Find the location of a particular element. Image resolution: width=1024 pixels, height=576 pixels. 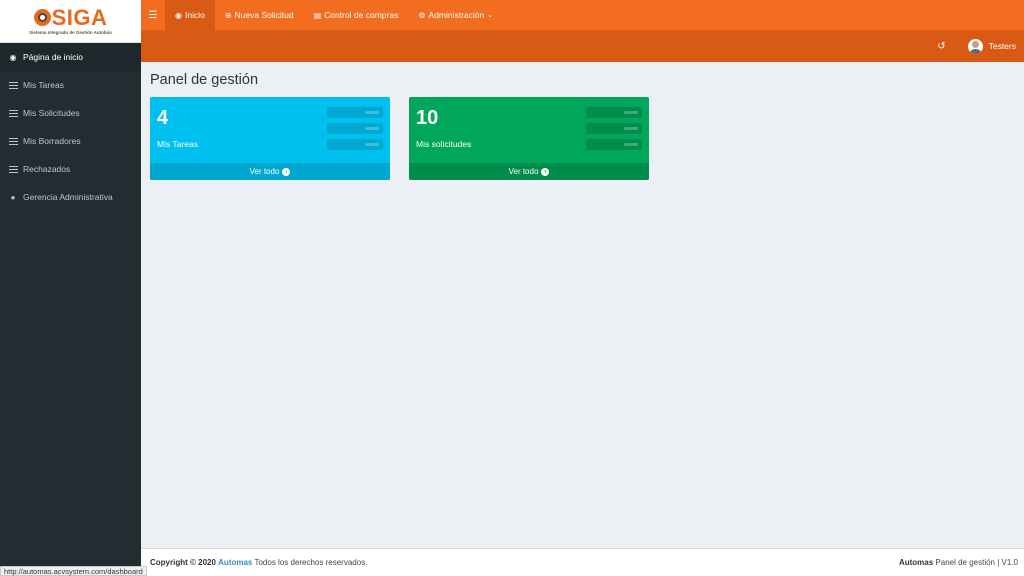

browser-status-url: http://automas.acvsystem.com/dashboard is located at coordinates (73, 571).